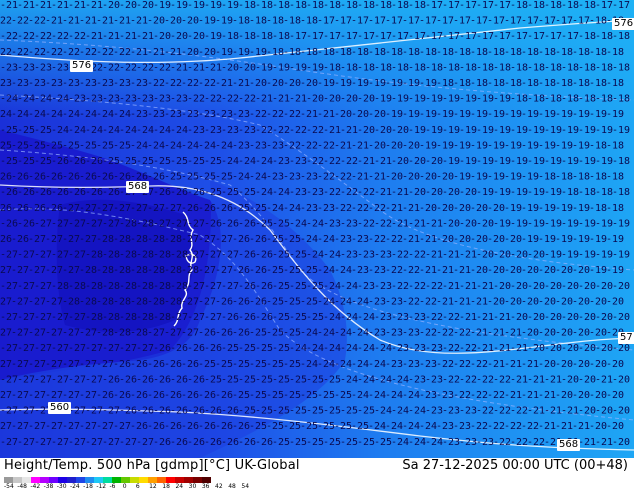 The height and width of the screenshot is (490, 634). Describe the element at coordinates (626, 338) in the screenshot. I see `contour-label-57-right: 57` at that location.